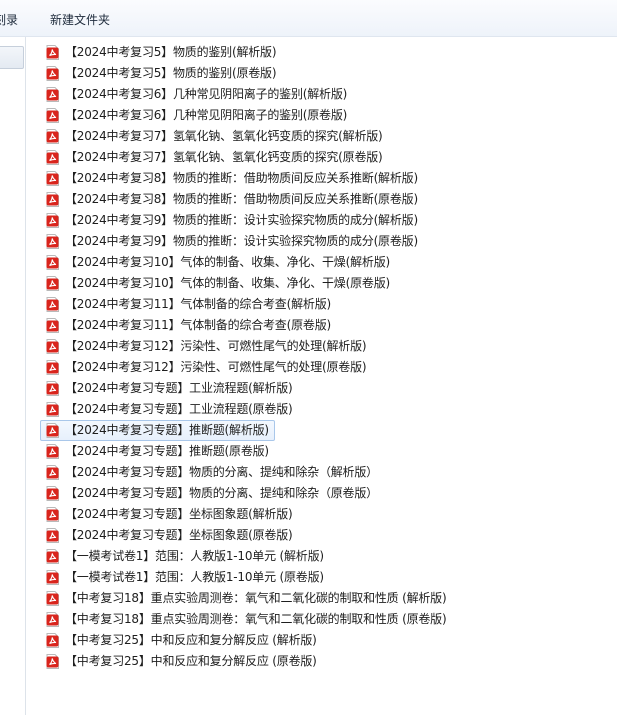  What do you see at coordinates (241, 199) in the screenshot?
I see `file-name: 【2024中考复习8】物质的推断：借助物质间反应关系推断(原卷版)` at bounding box center [241, 199].